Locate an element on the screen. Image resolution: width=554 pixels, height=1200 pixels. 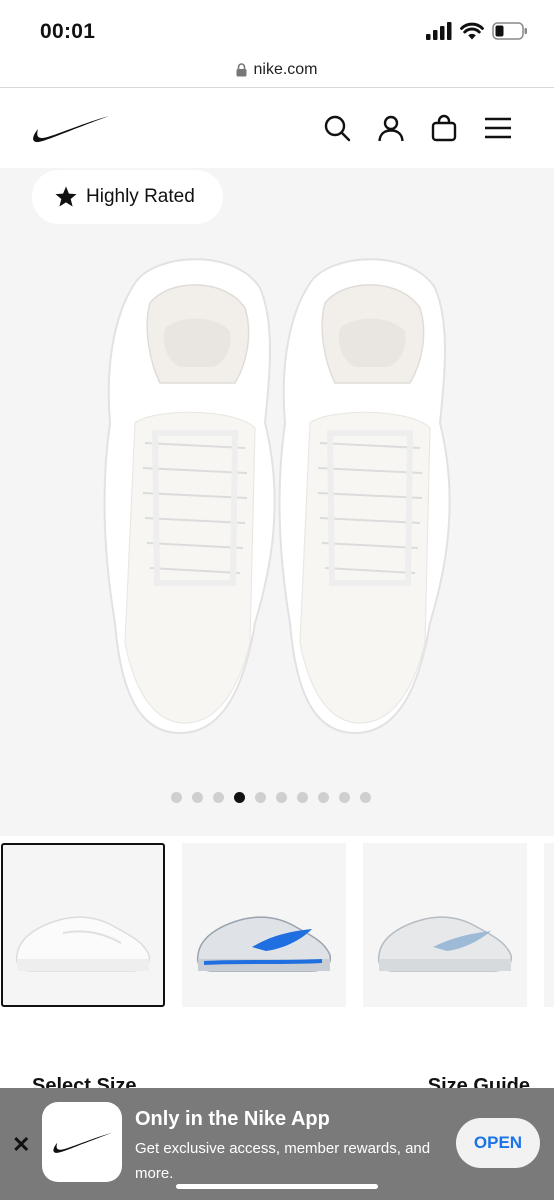
address-bar: nike.com is located at coordinates (277, 70).